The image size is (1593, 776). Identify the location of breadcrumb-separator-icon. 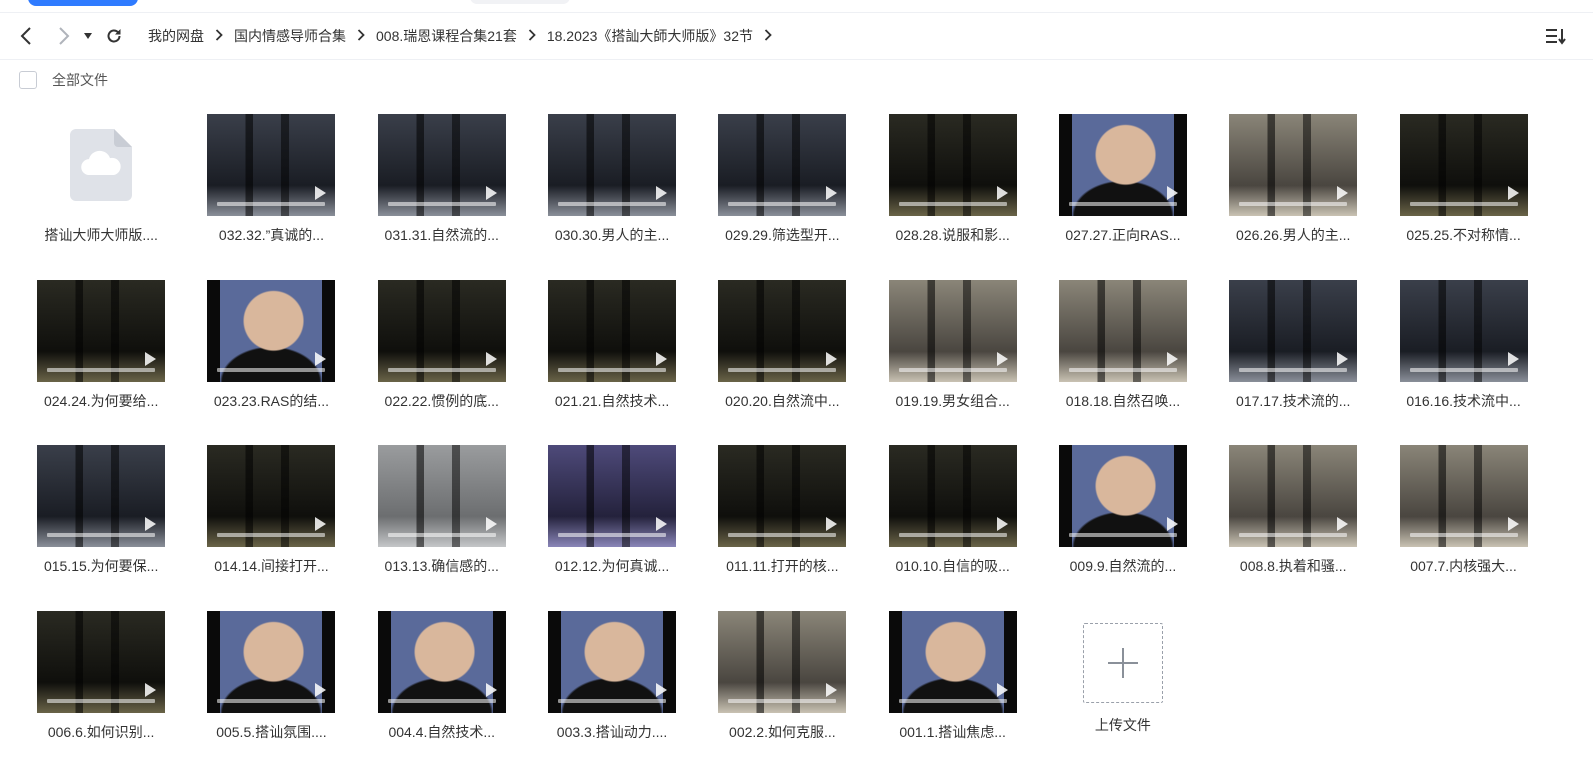
(361, 36).